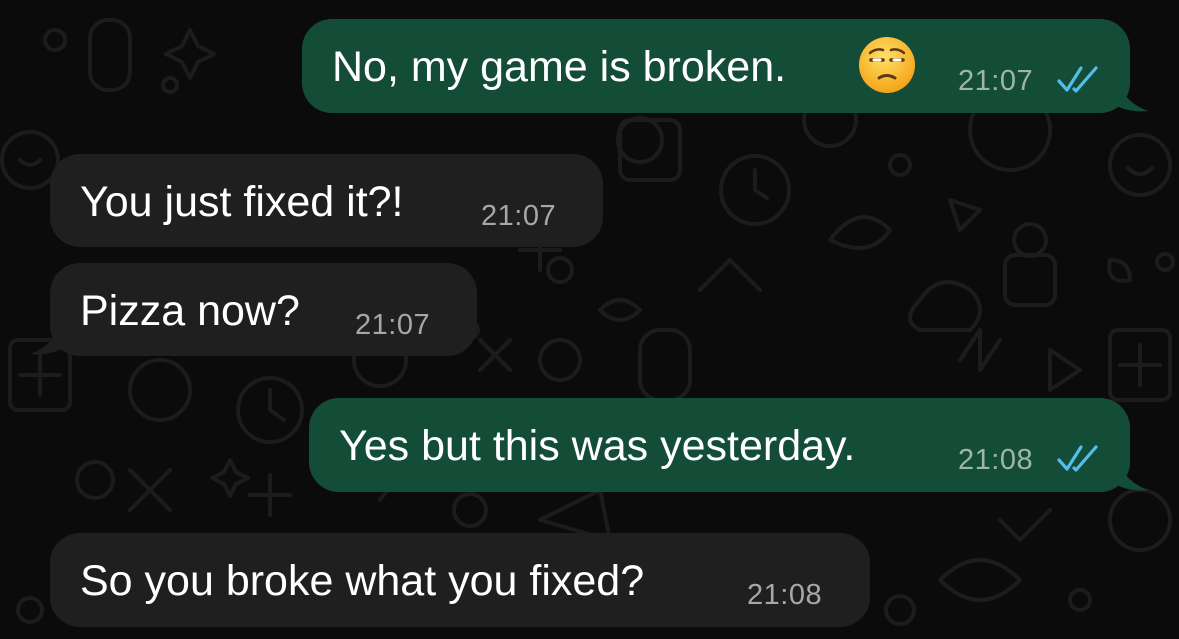 The height and width of the screenshot is (639, 1179). What do you see at coordinates (559, 67) in the screenshot?
I see `message-text: No, my game is broken.` at bounding box center [559, 67].